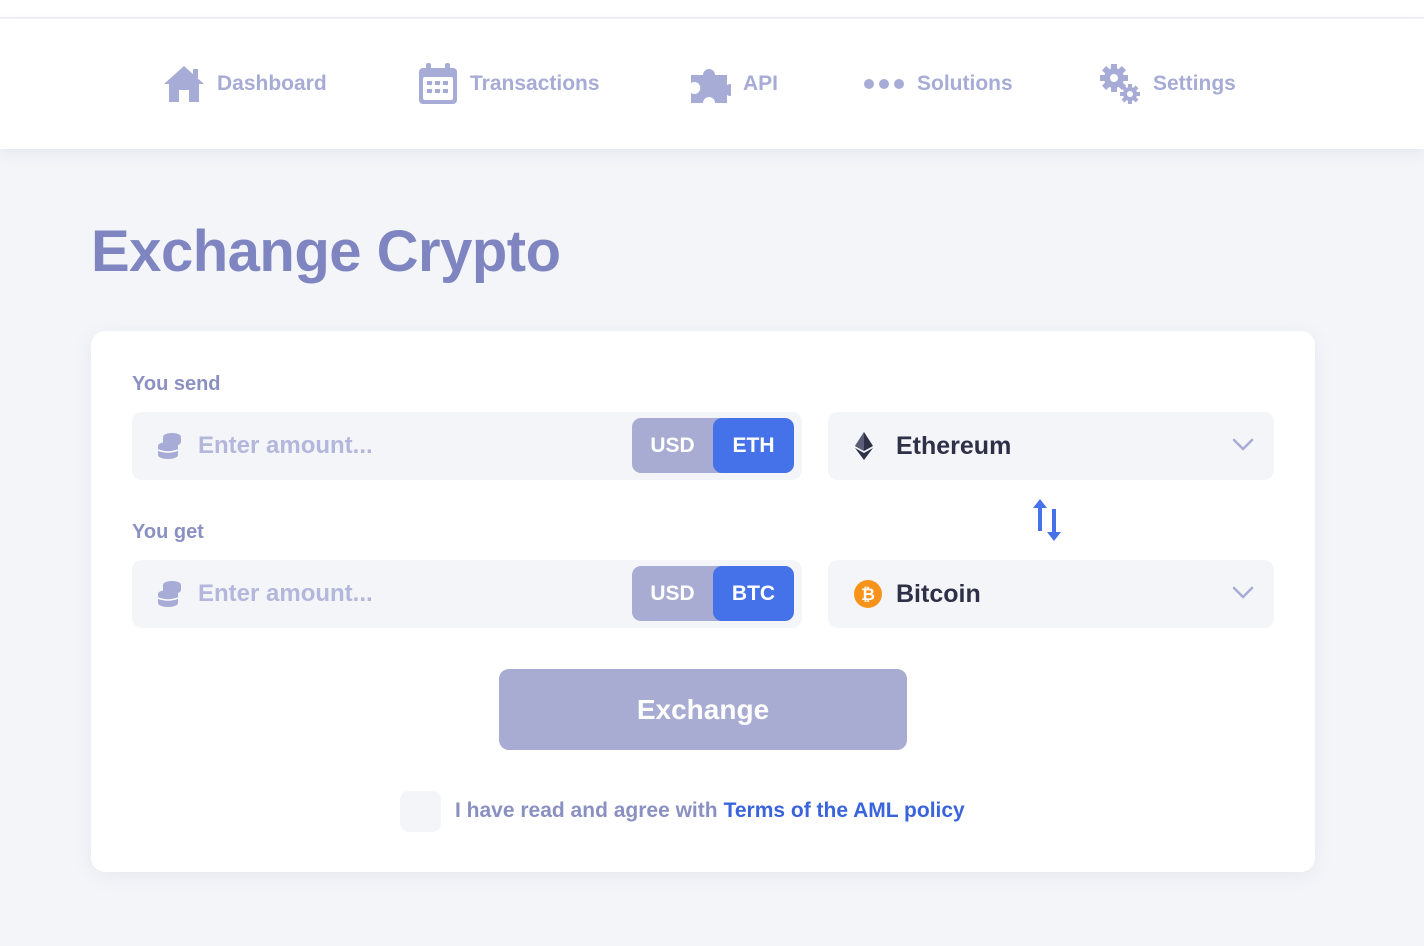 The height and width of the screenshot is (946, 1424). Describe the element at coordinates (954, 446) in the screenshot. I see `send-coin-name: Ethereum` at that location.